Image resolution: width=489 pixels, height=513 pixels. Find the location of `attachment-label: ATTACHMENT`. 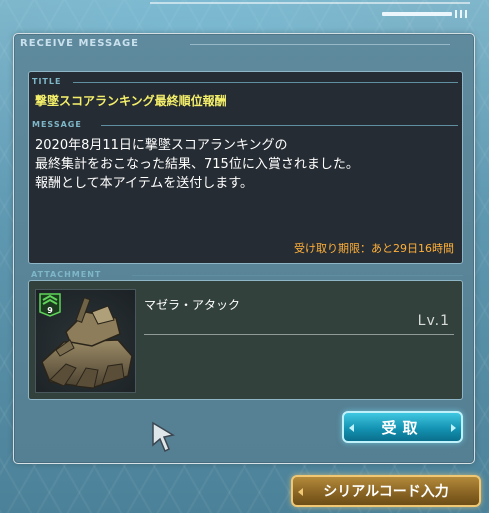

attachment-label: ATTACHMENT is located at coordinates (66, 274).